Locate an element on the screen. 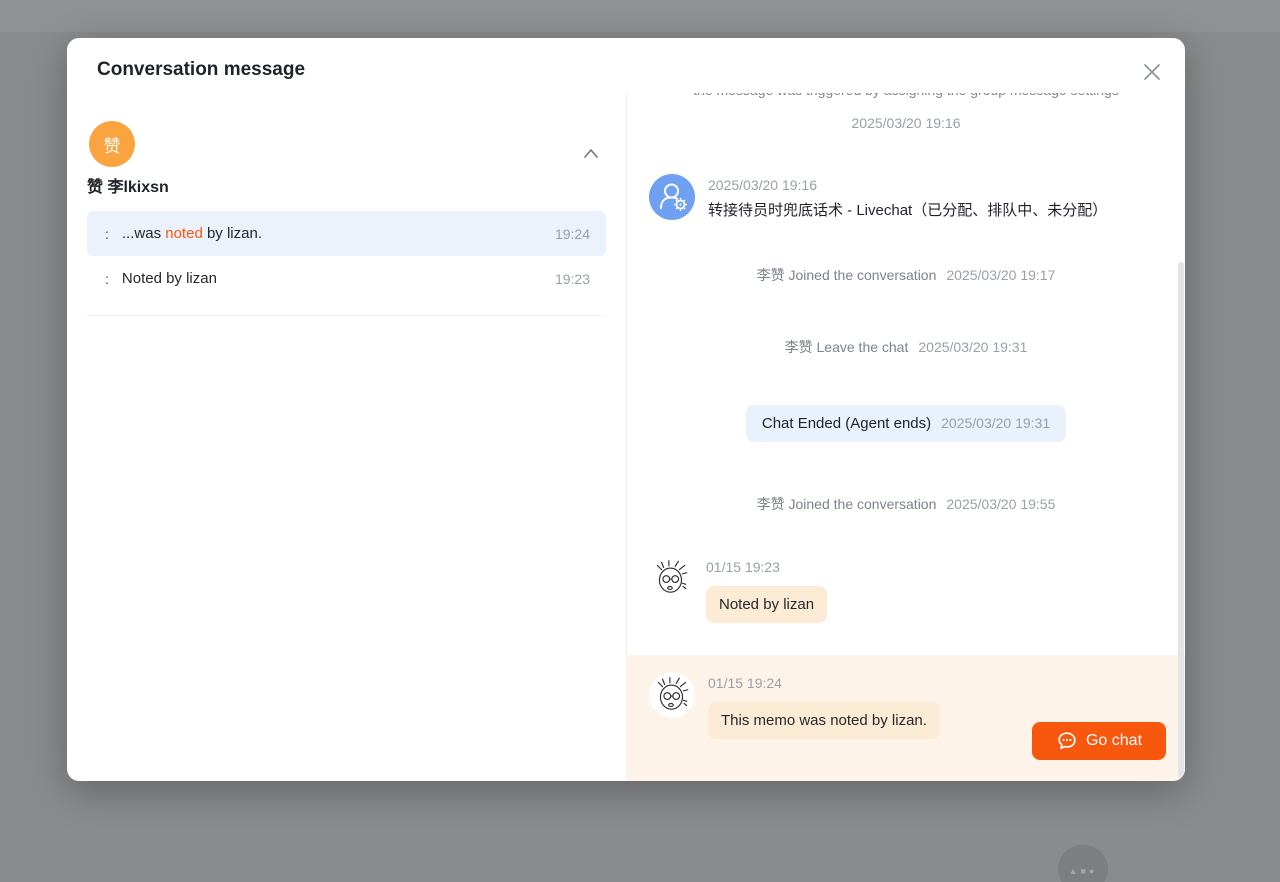 Image resolution: width=1280 pixels, height=882 pixels. message-timestamp: 01/15 19:24 is located at coordinates (745, 683).